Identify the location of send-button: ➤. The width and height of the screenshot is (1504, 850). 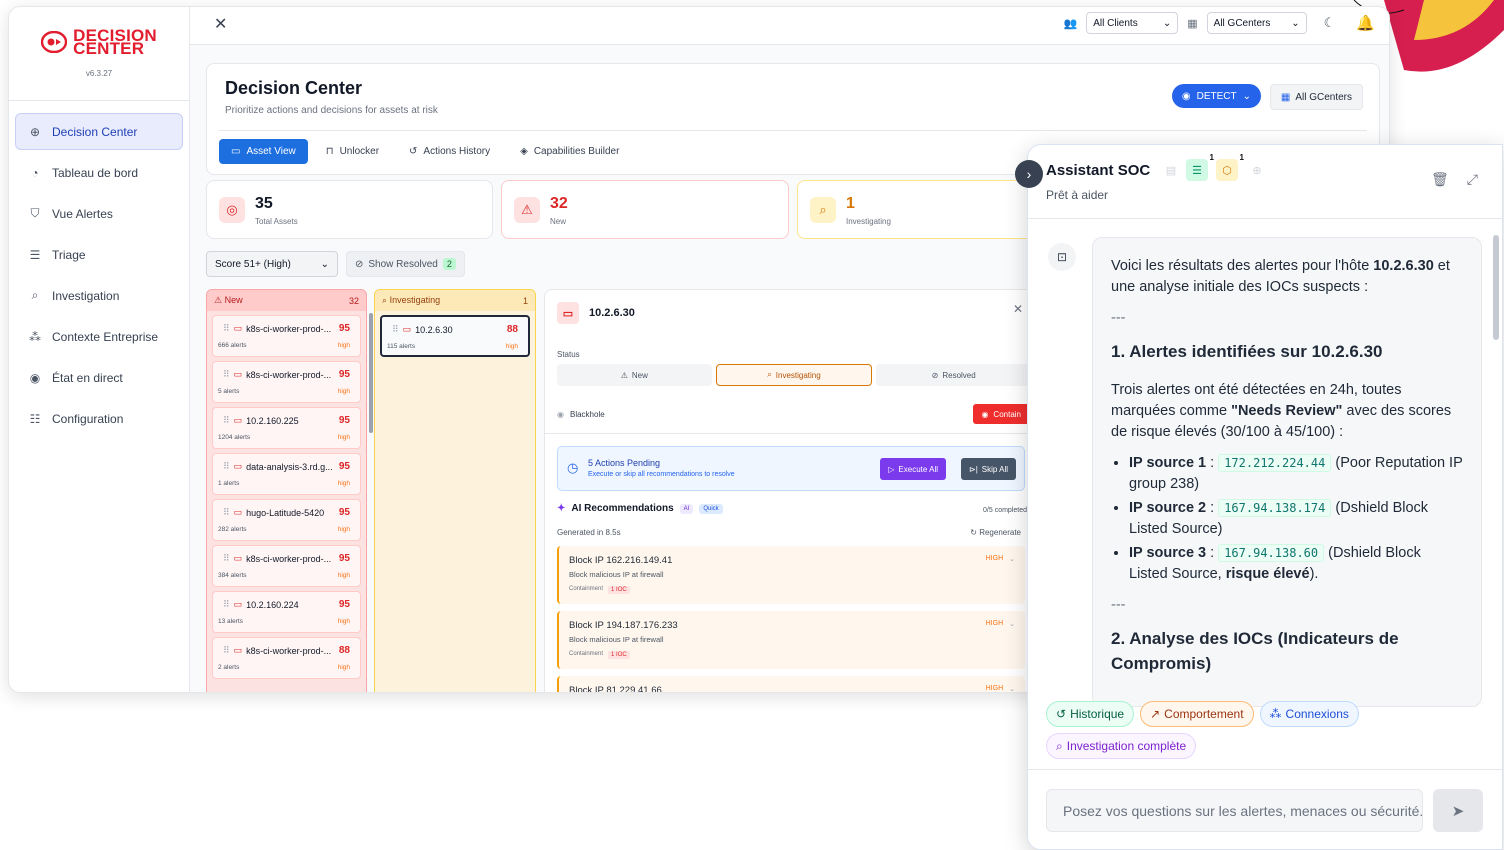
(1458, 810).